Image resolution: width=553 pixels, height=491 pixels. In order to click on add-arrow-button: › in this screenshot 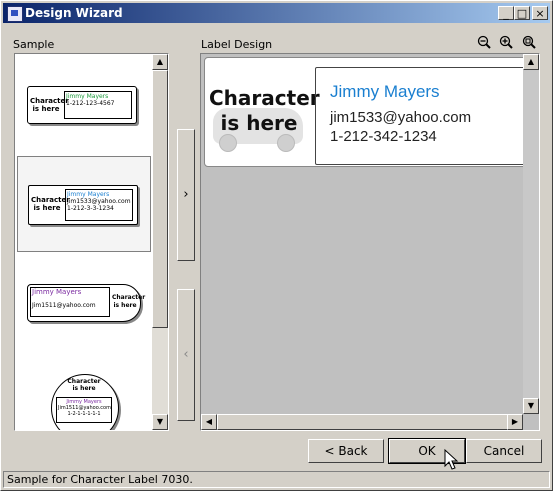, I will do `click(186, 195)`.